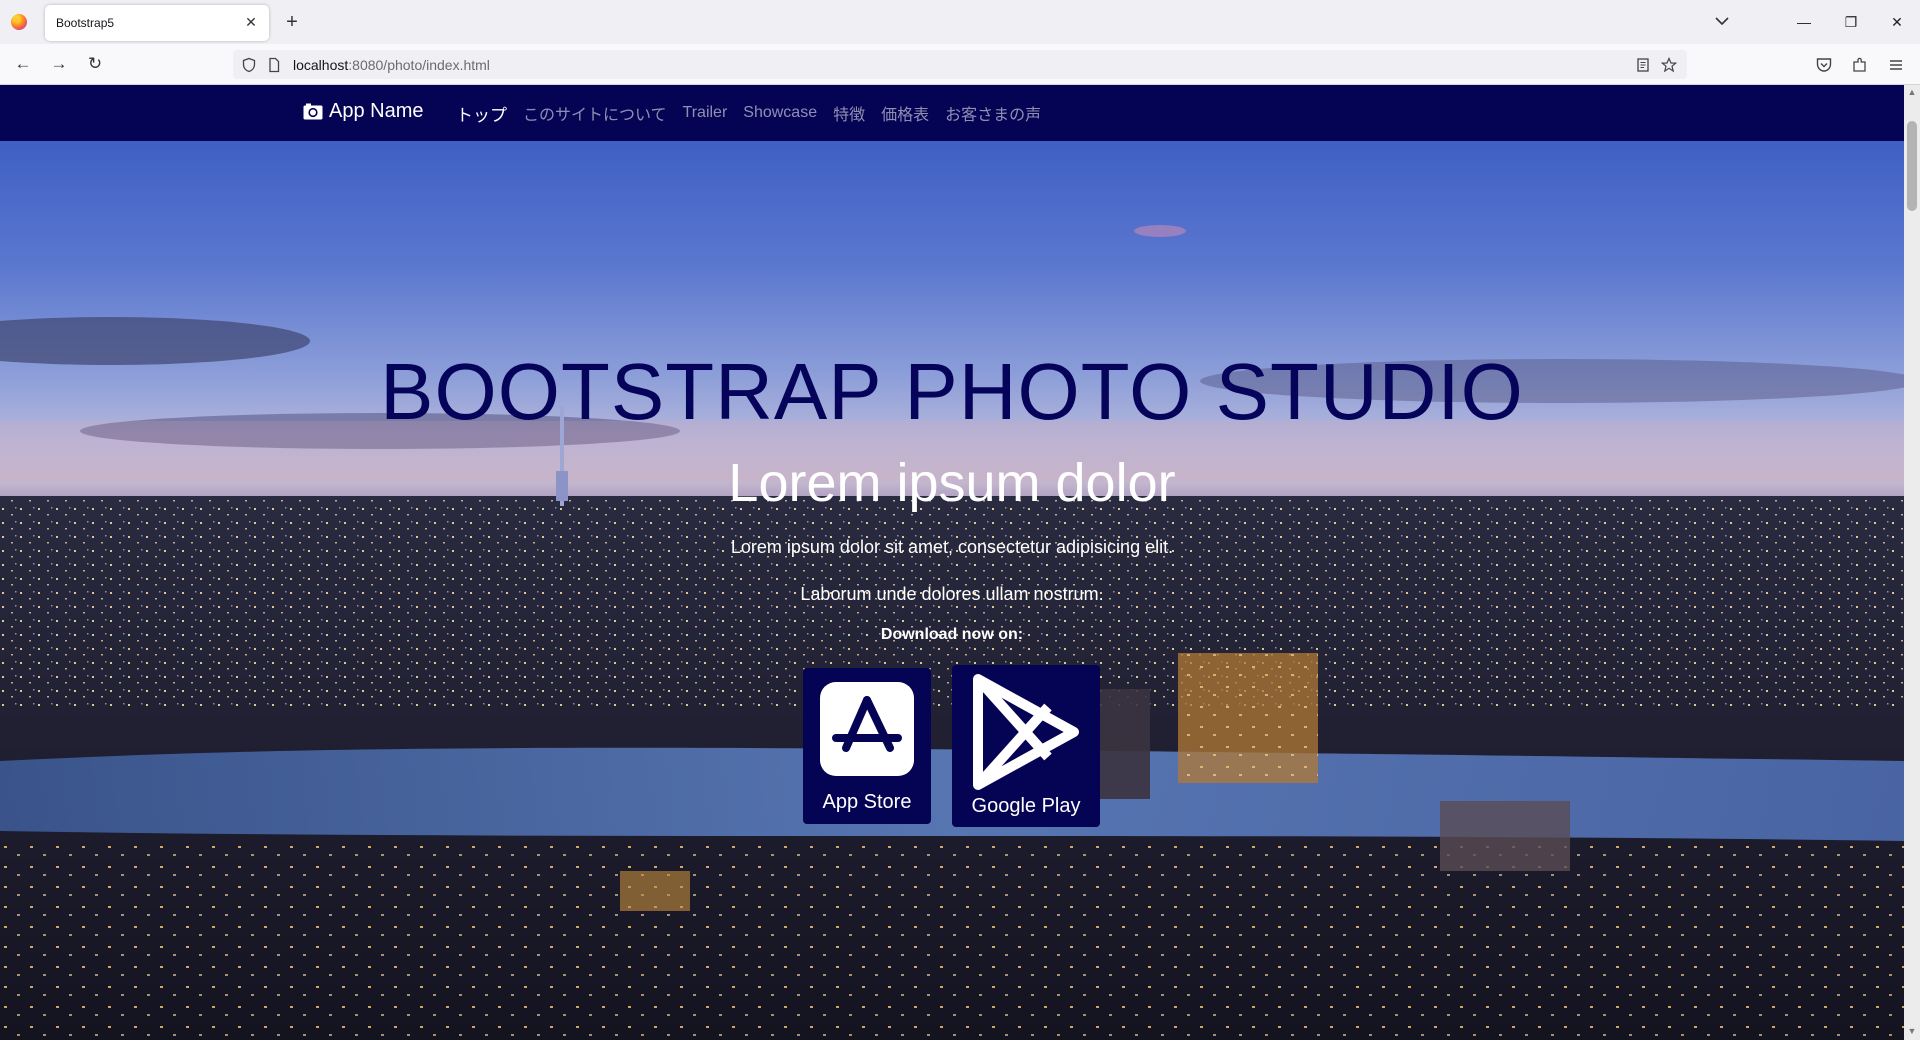  What do you see at coordinates (1912, 562) in the screenshot?
I see `page-scrollbar: ▲ ▼` at bounding box center [1912, 562].